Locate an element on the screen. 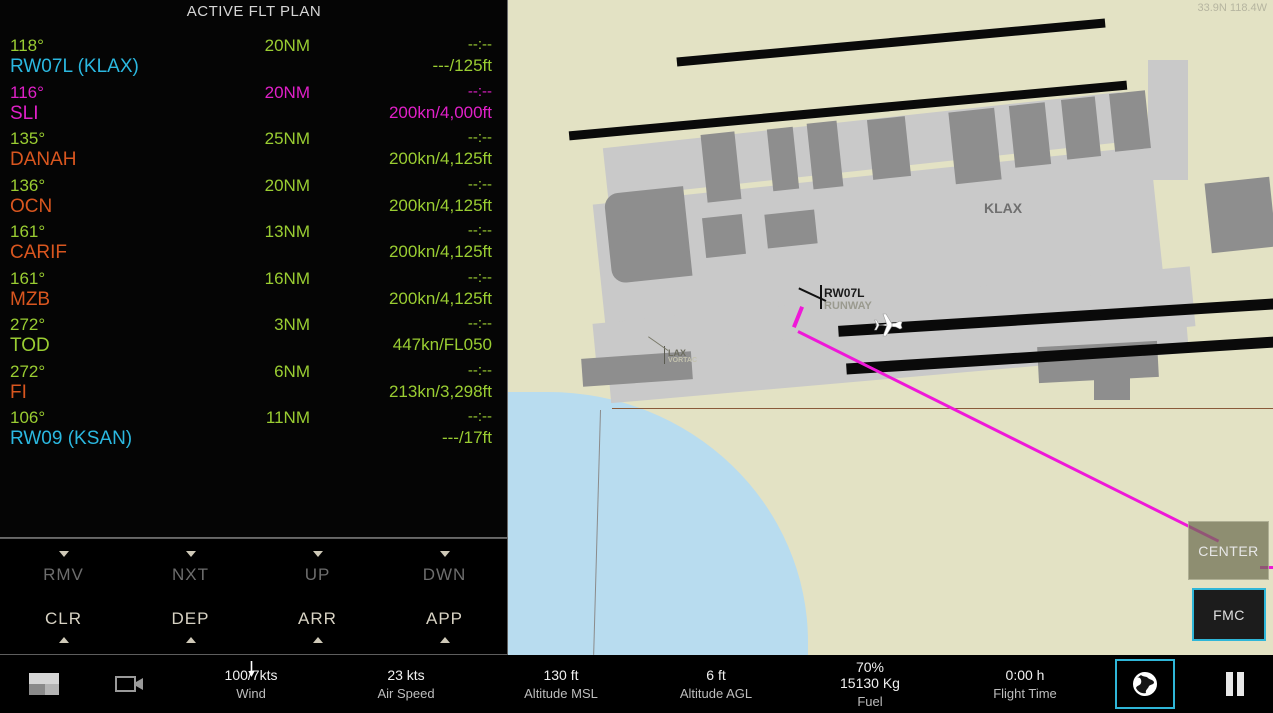 The width and height of the screenshot is (1273, 713). status-wind: 100/7kts Wind is located at coordinates (251, 684).